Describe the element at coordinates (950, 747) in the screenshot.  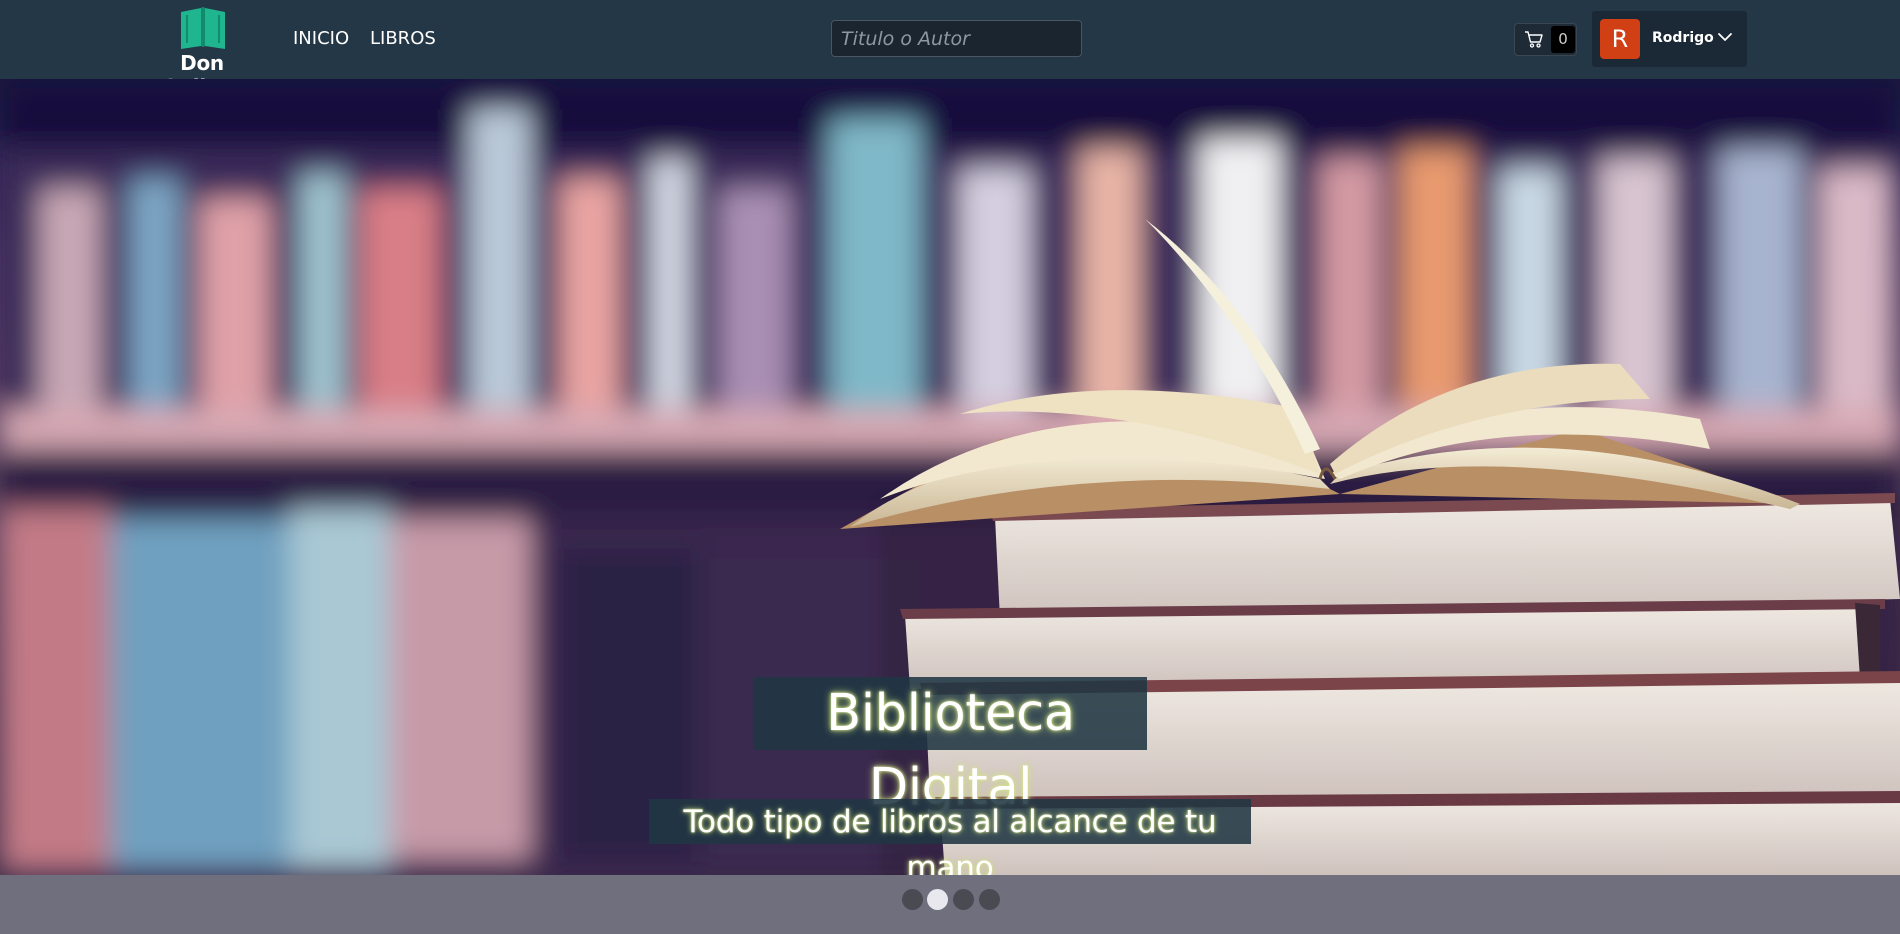
I see `carousel-title: Biblioteca Digital` at that location.